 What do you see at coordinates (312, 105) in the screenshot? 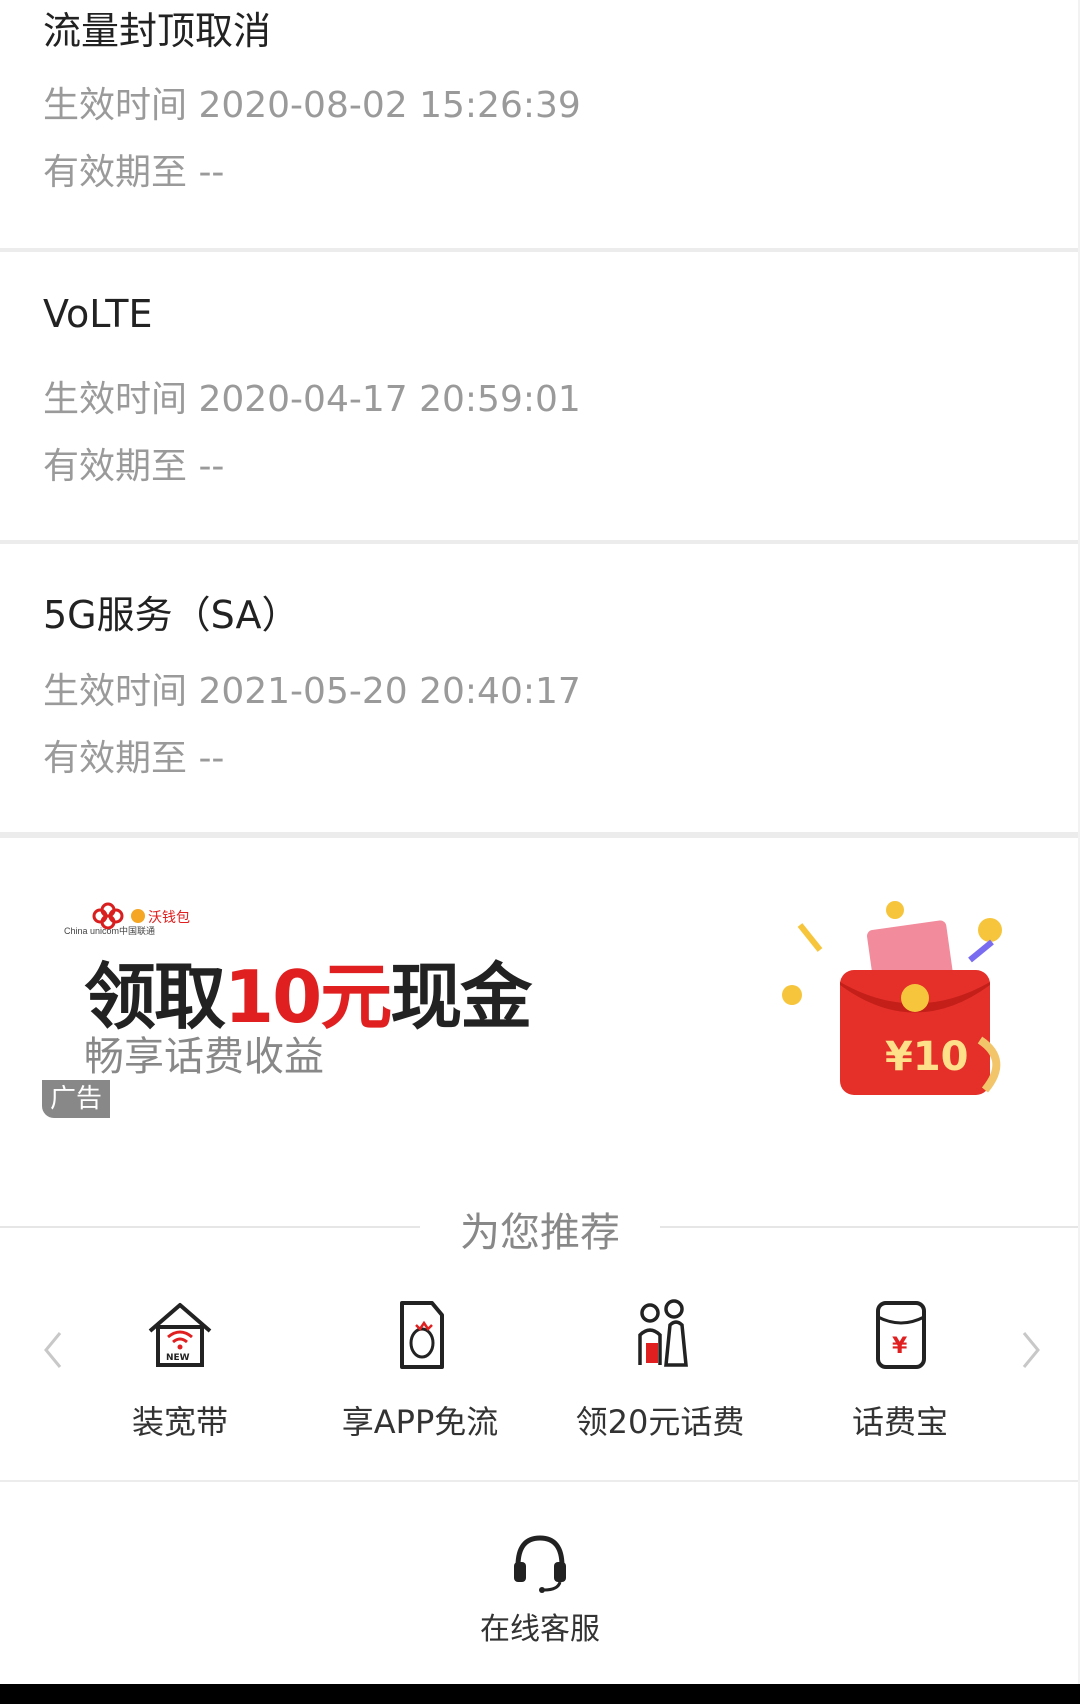
I see `effective-time: 生效时间 2020-08-02 15:26:39` at bounding box center [312, 105].